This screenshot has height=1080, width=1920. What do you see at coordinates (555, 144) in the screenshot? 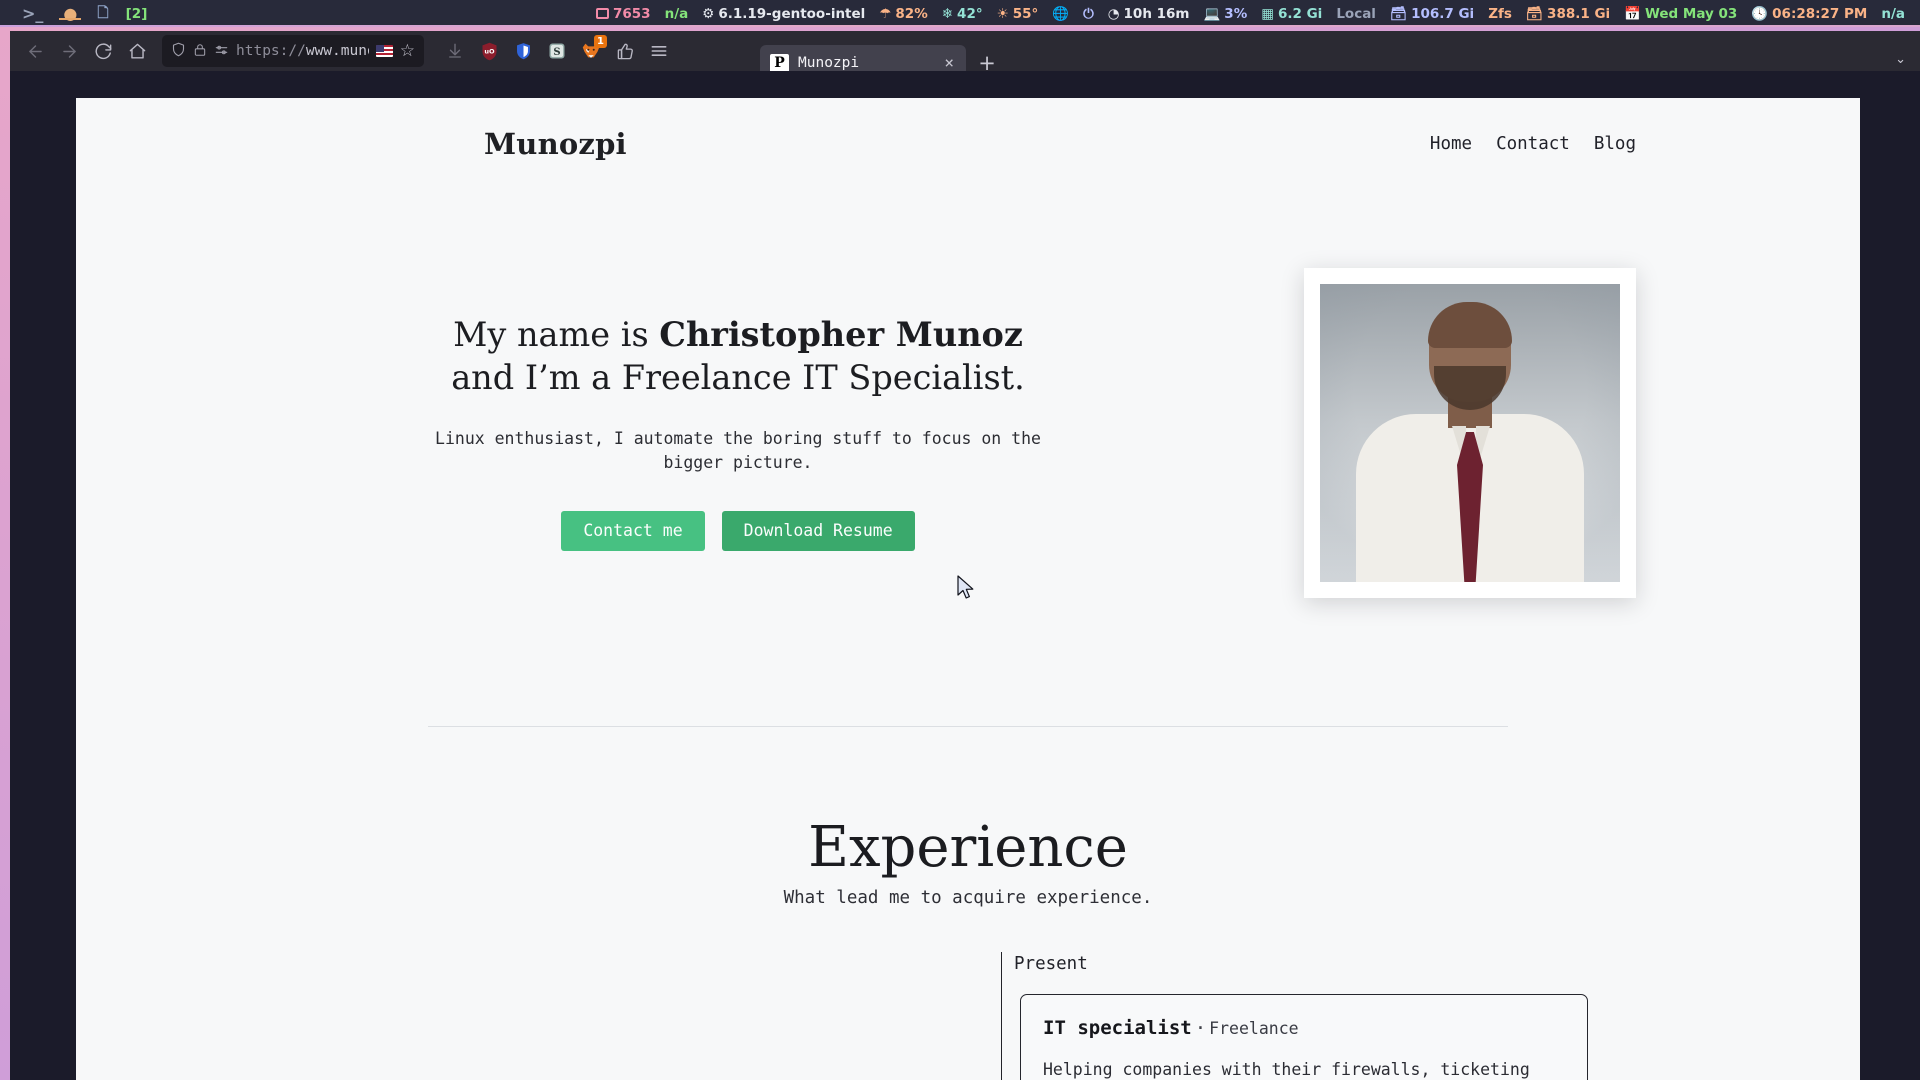
I see `site-logo: Munozpi` at bounding box center [555, 144].